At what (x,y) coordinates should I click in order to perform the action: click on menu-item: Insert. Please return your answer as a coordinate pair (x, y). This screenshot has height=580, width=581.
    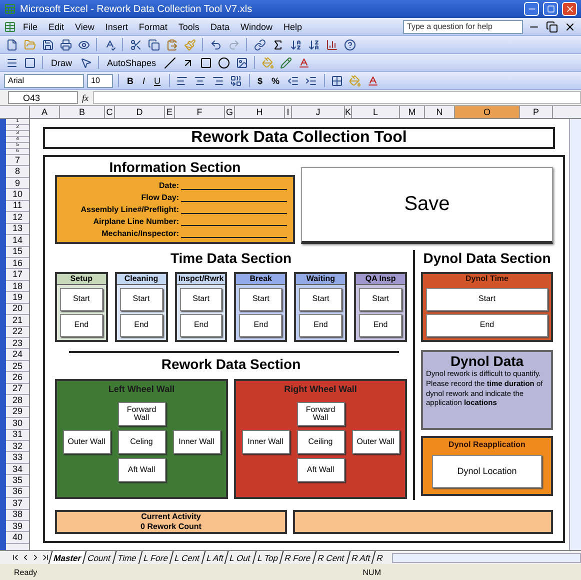
    Looking at the image, I should click on (116, 27).